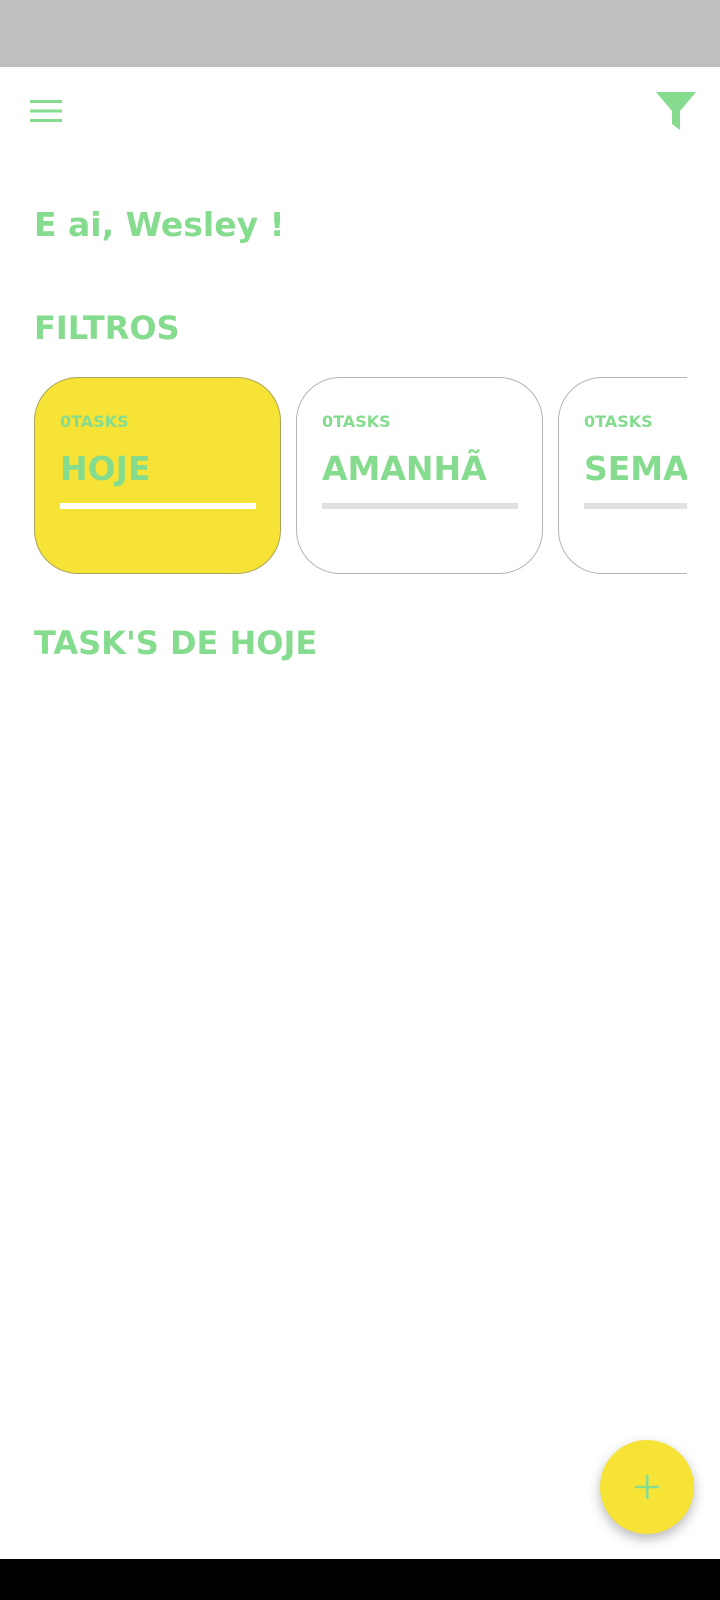 The image size is (720, 1600). I want to click on hamburger-menu-icon, so click(46, 111).